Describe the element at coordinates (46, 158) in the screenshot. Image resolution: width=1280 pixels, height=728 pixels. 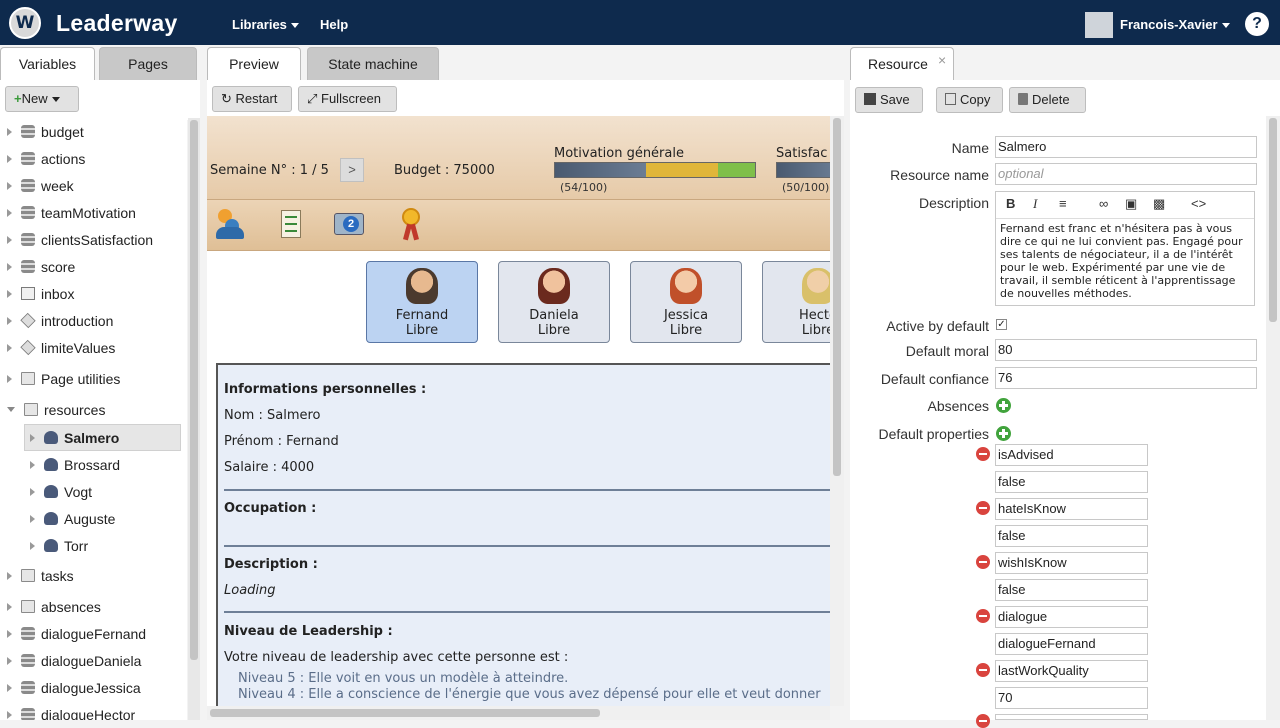
I see `tree-item-actions: actions` at that location.